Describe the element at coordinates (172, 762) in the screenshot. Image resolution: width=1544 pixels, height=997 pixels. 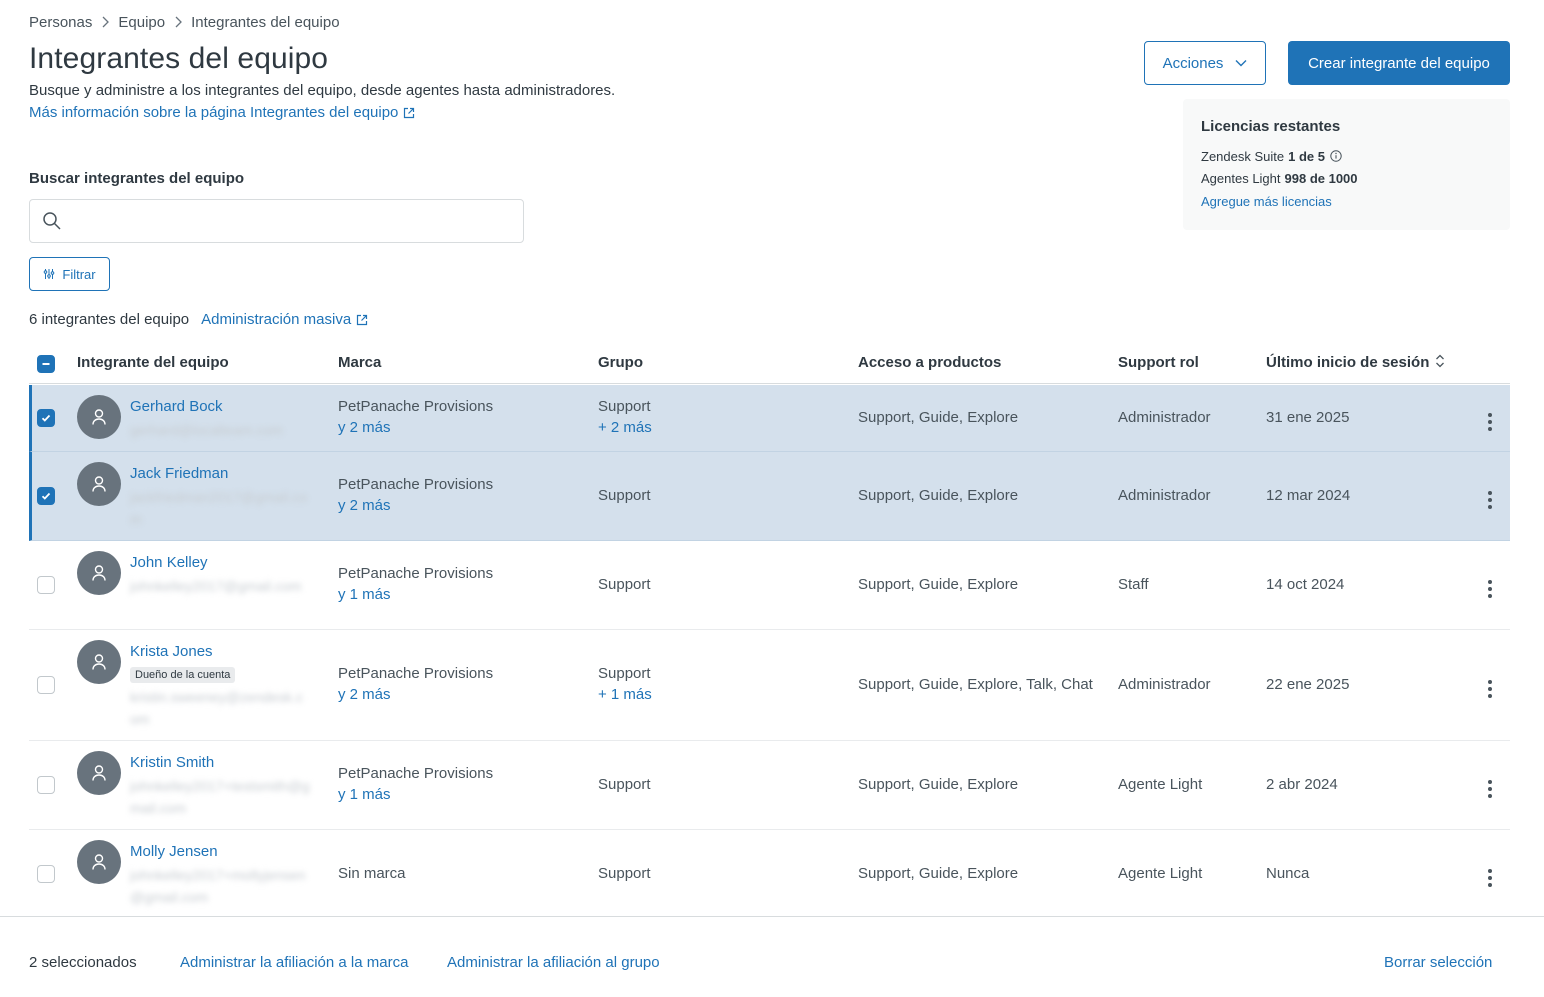
I see `member-name: Kristin Smith` at that location.